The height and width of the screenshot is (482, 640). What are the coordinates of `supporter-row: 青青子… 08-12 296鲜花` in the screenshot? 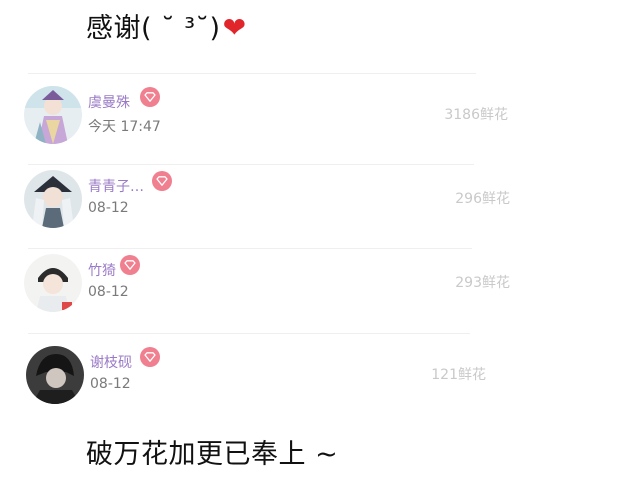 It's located at (266, 195).